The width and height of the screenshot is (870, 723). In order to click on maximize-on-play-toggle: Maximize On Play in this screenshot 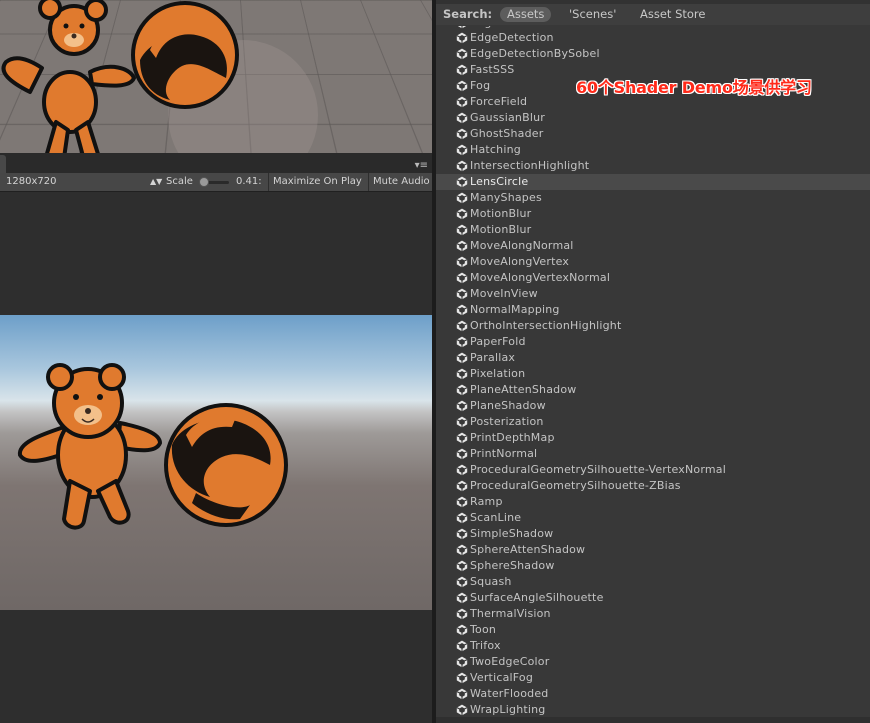, I will do `click(317, 182)`.